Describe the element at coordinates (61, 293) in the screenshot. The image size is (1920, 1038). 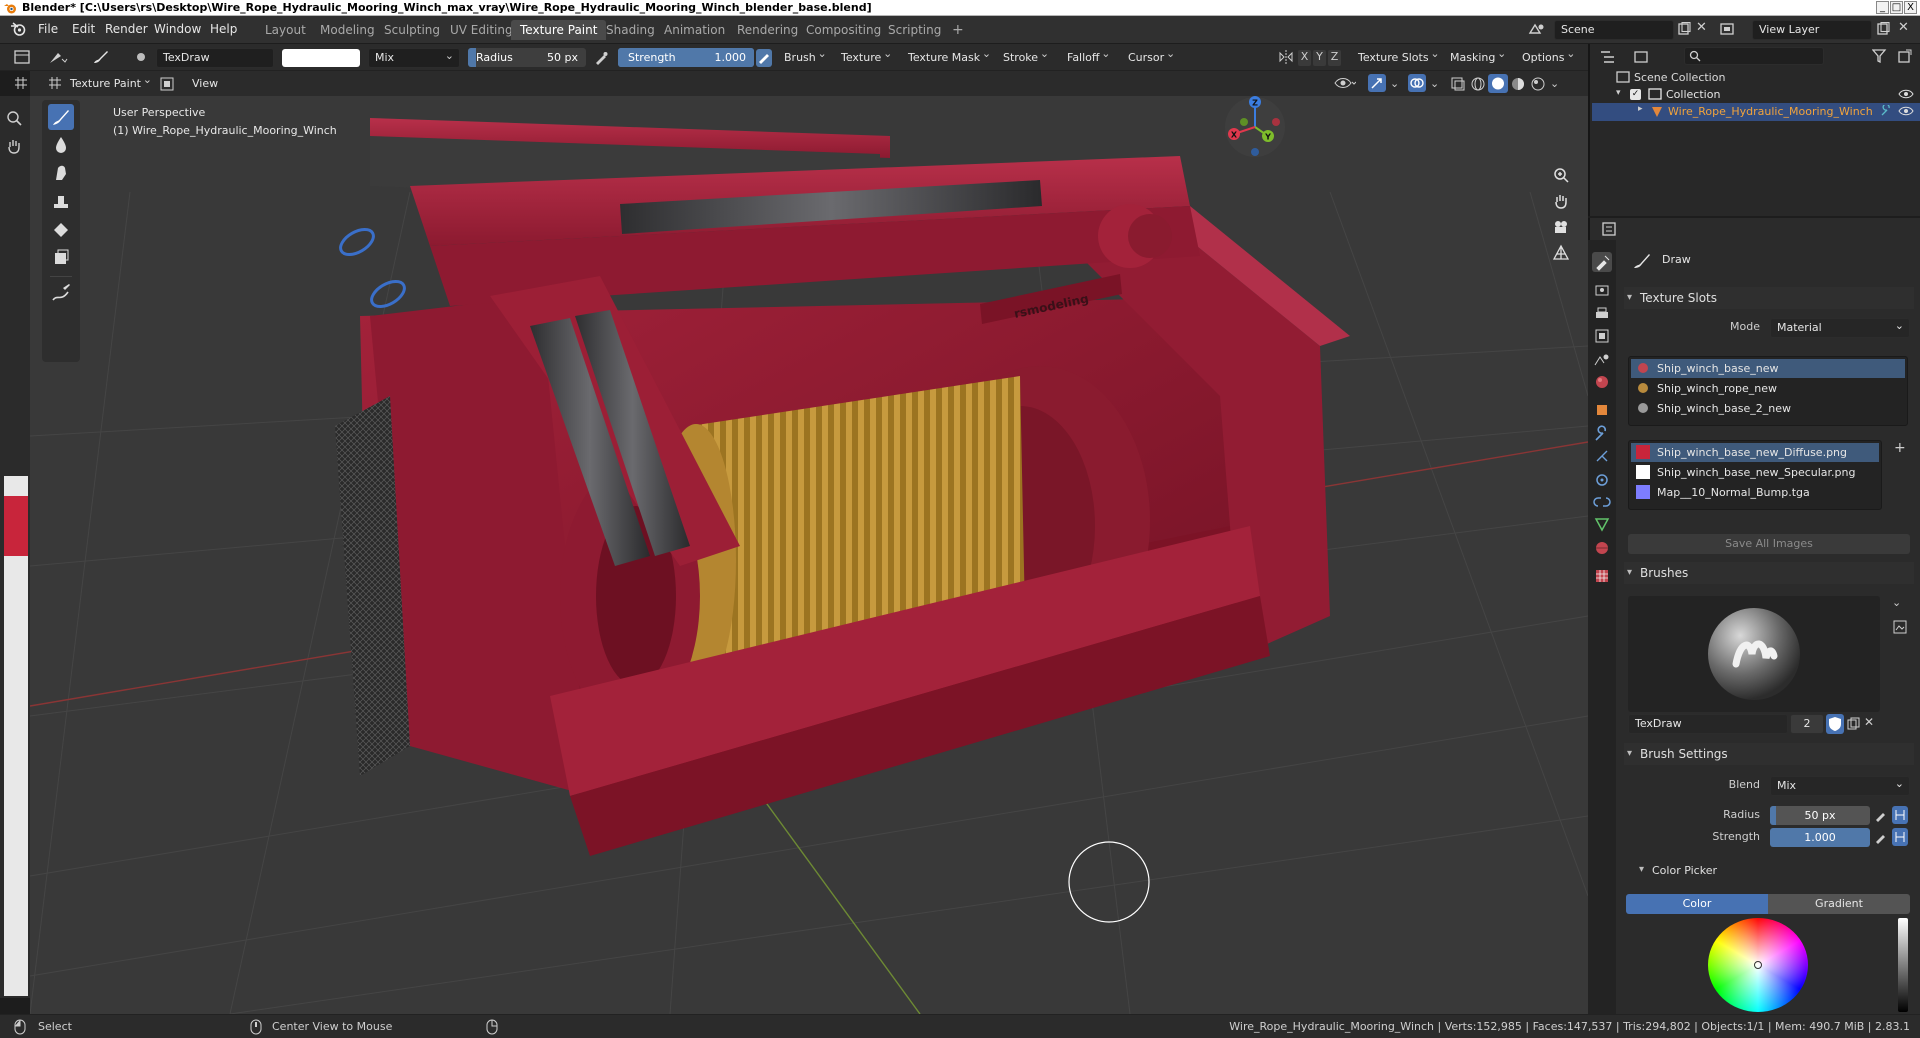
I see `annotate-tool-button` at that location.